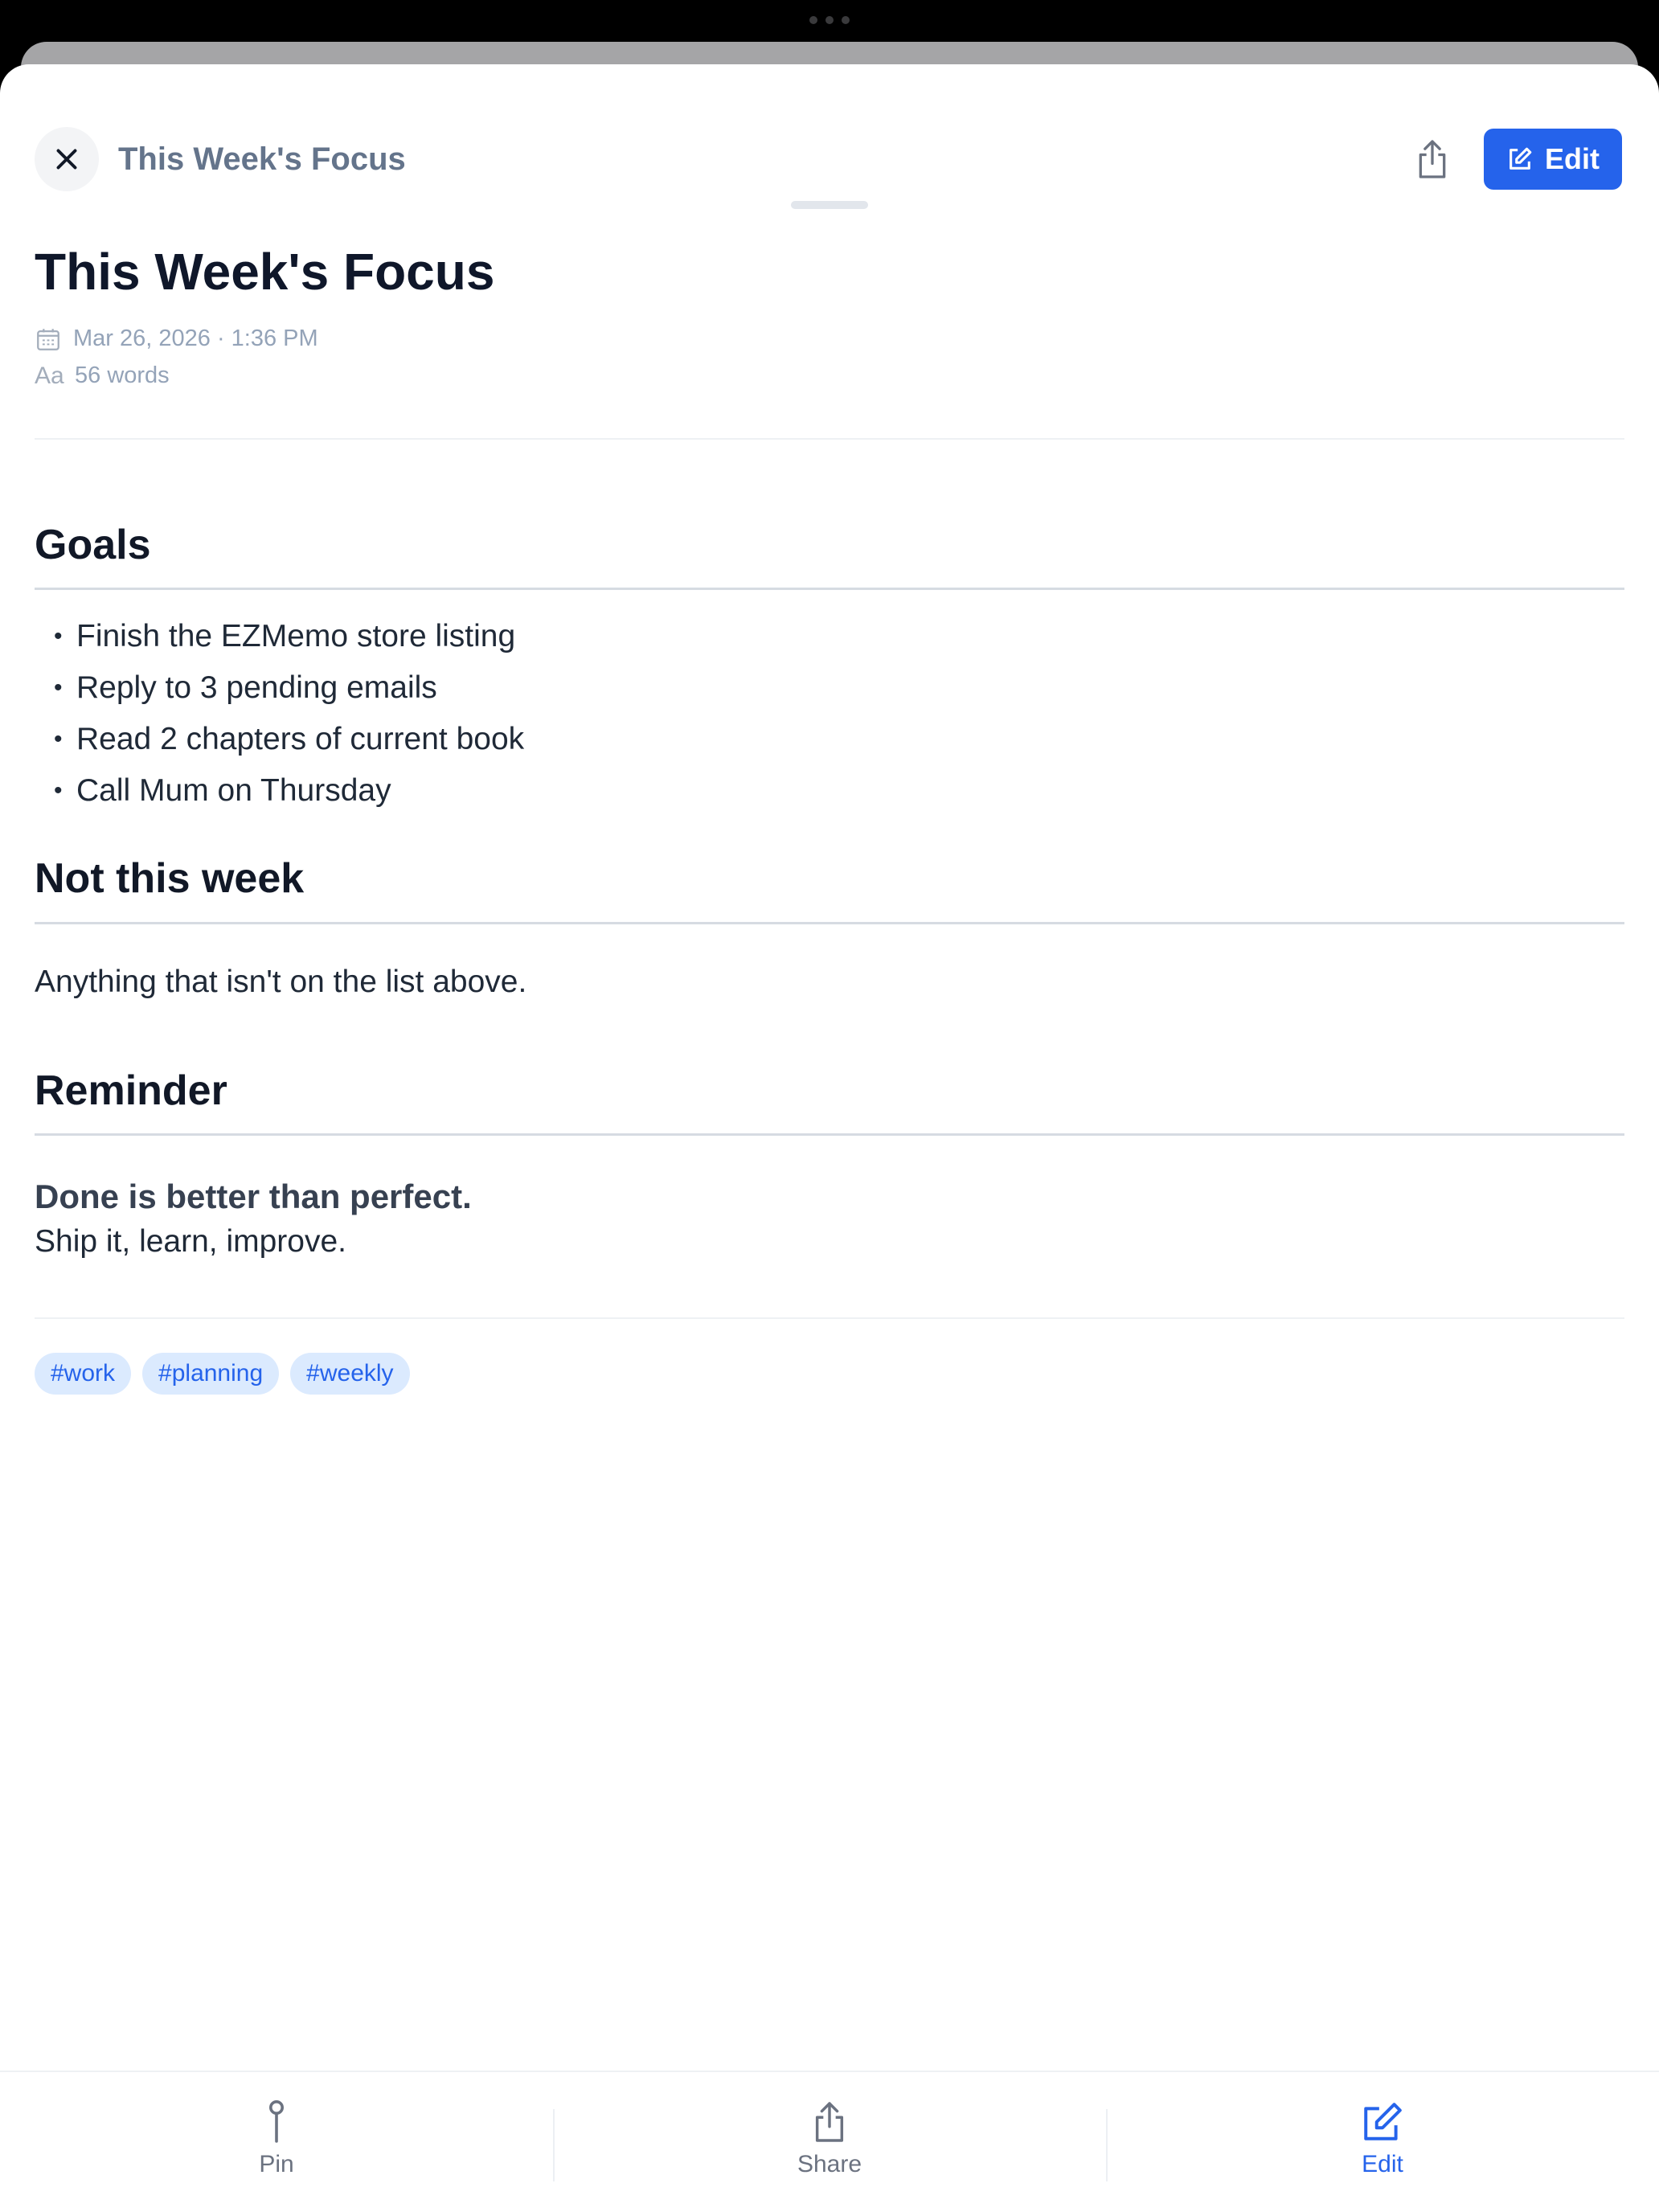  What do you see at coordinates (829, 376) in the screenshot?
I see `word-count-row: Aa 56 words` at bounding box center [829, 376].